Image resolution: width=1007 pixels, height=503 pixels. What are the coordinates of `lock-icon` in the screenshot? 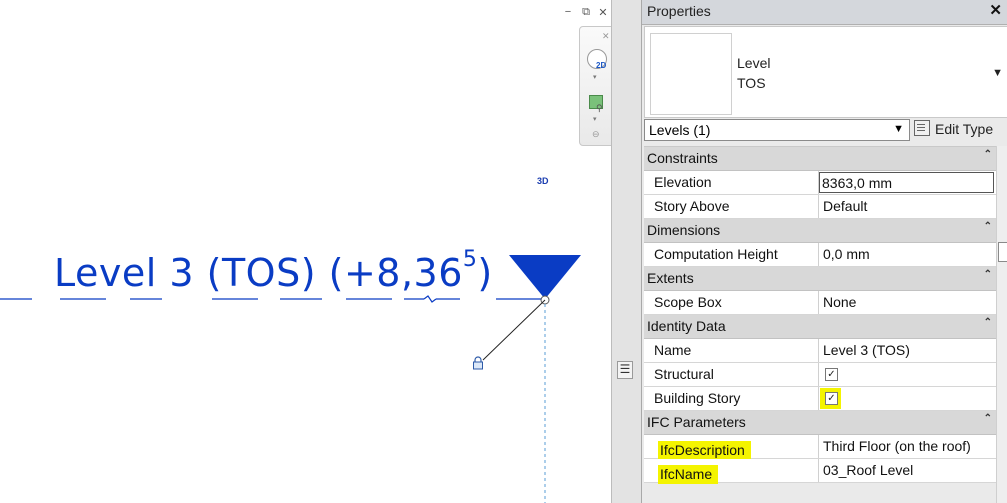 It's located at (478, 363).